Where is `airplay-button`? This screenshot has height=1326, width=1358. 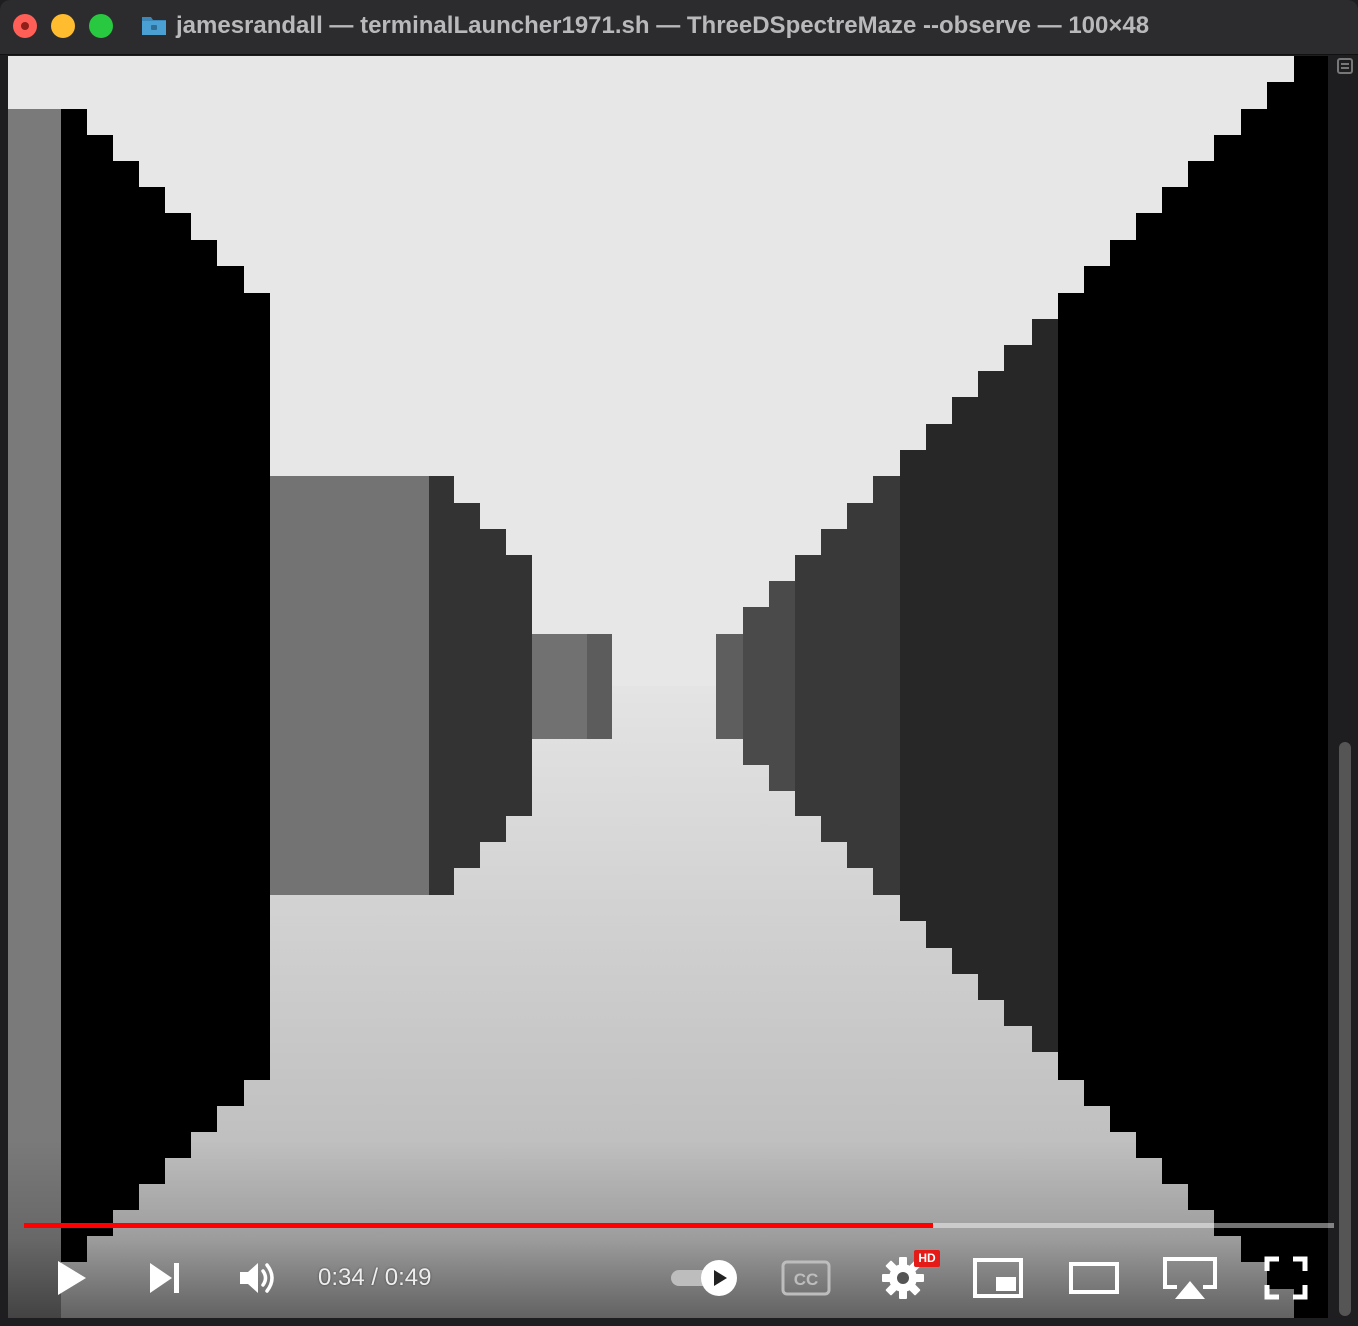
airplay-button is located at coordinates (1190, 1278).